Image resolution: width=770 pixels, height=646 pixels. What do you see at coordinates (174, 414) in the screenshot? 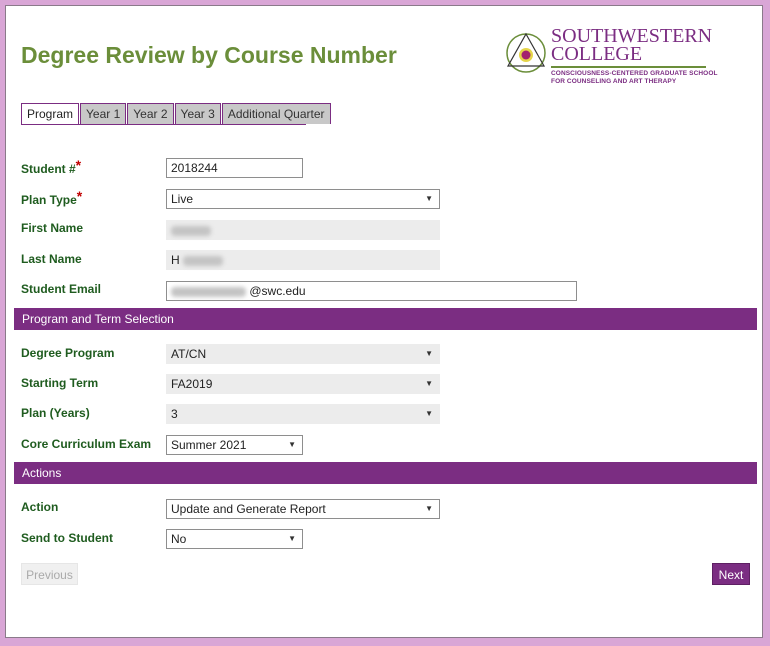
I see `plan-years-value: 3` at bounding box center [174, 414].